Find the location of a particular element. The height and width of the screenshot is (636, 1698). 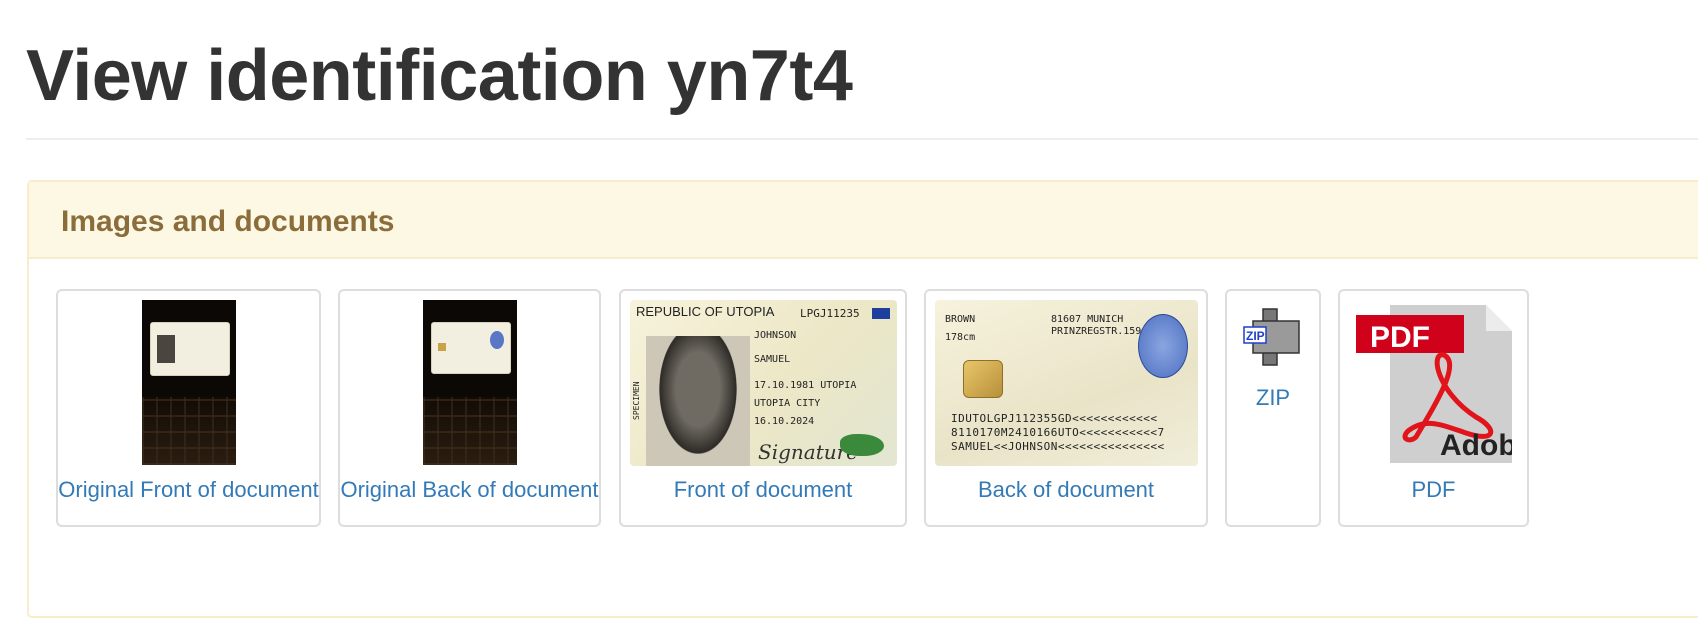

svg-text: PDF is located at coordinates (1400, 337).